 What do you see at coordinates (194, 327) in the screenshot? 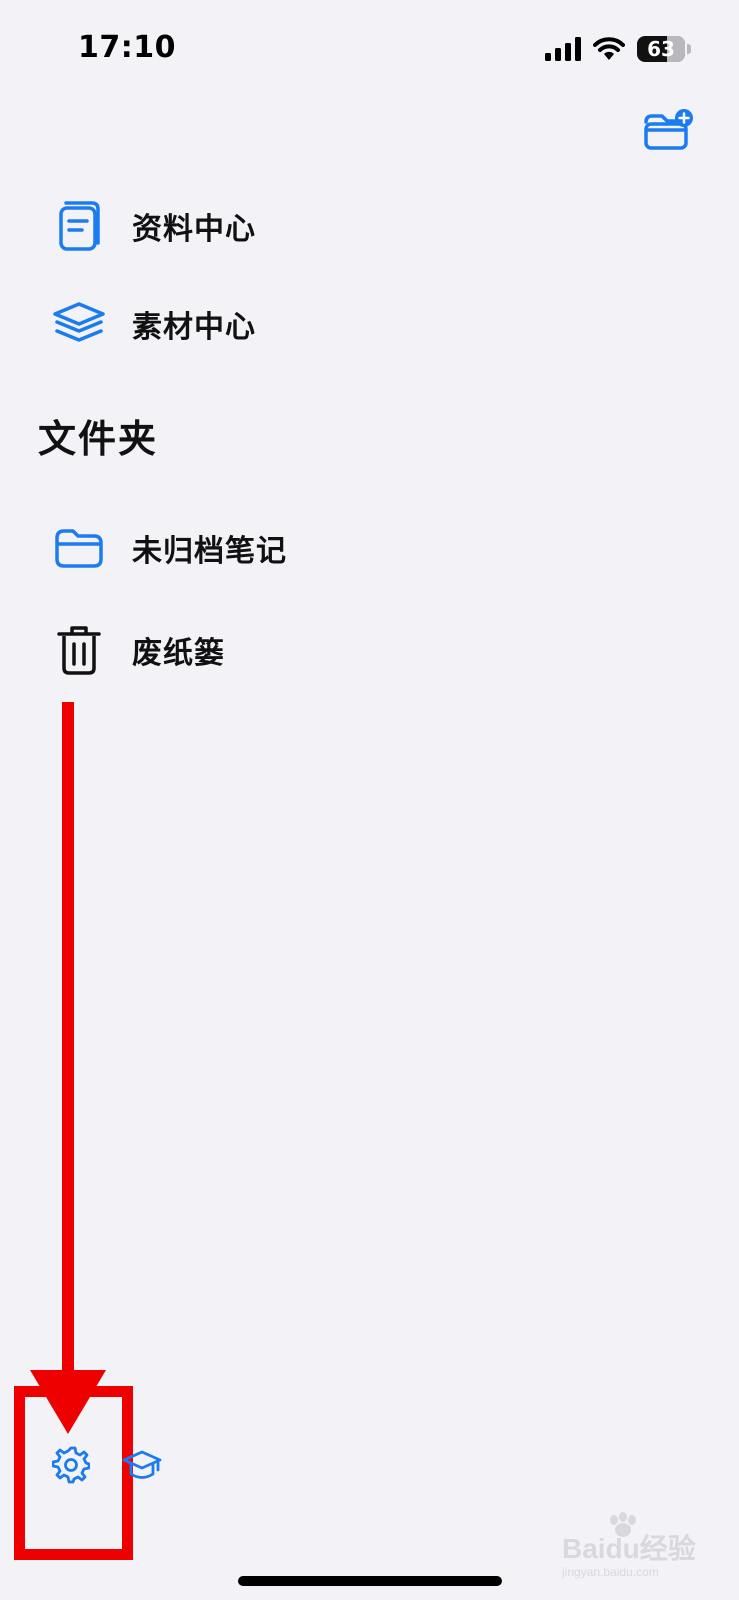
I see `library-item-label: 素材中心` at bounding box center [194, 327].